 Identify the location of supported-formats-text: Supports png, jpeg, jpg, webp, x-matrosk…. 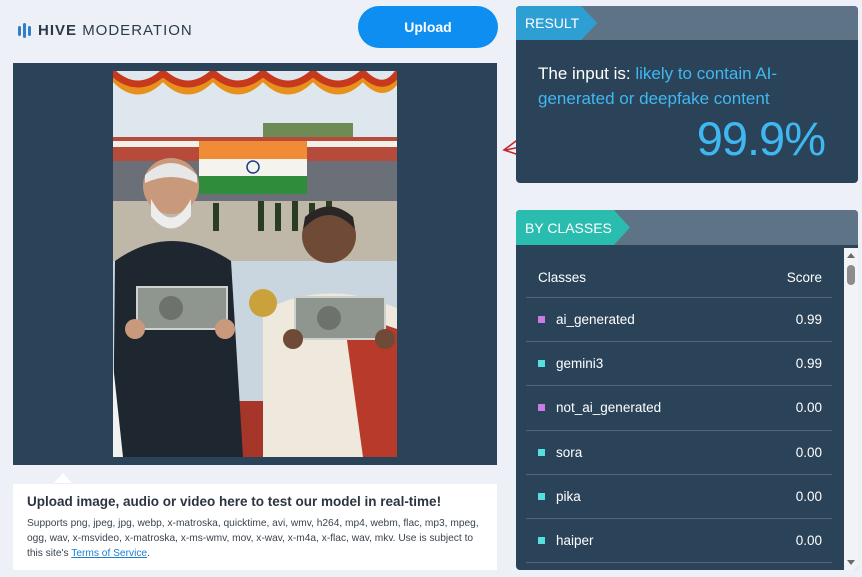
(253, 538).